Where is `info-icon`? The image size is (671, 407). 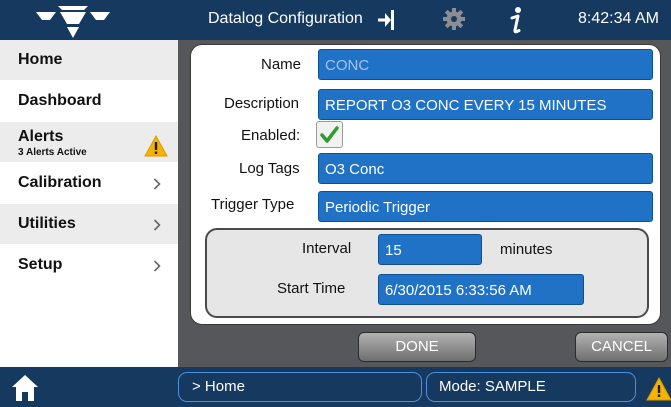
info-icon is located at coordinates (516, 20).